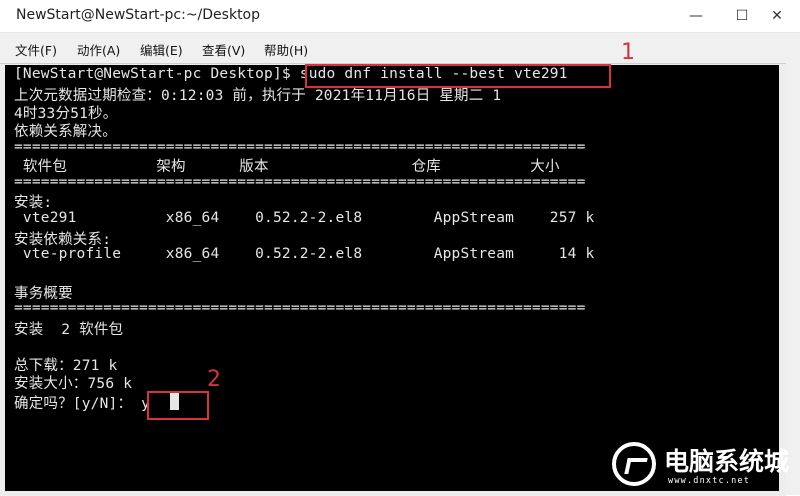  What do you see at coordinates (214, 379) in the screenshot?
I see `annotation-marker-2: 2` at bounding box center [214, 379].